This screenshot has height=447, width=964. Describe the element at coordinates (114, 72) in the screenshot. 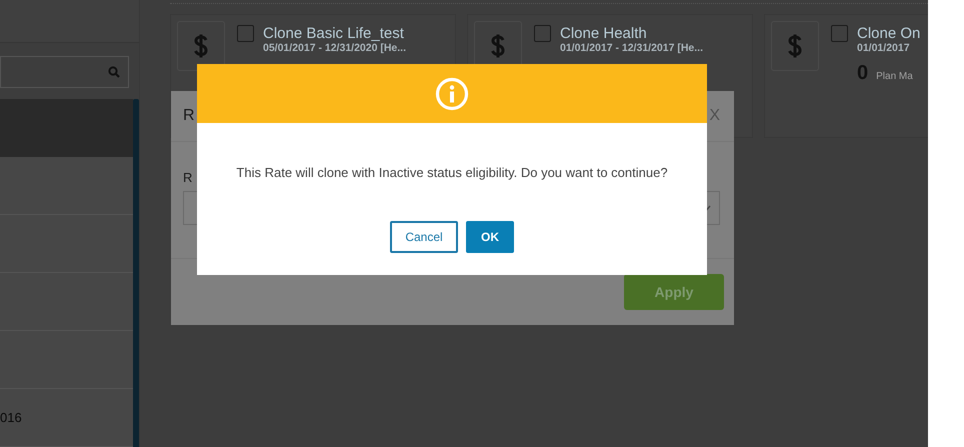

I see `search-icon` at that location.